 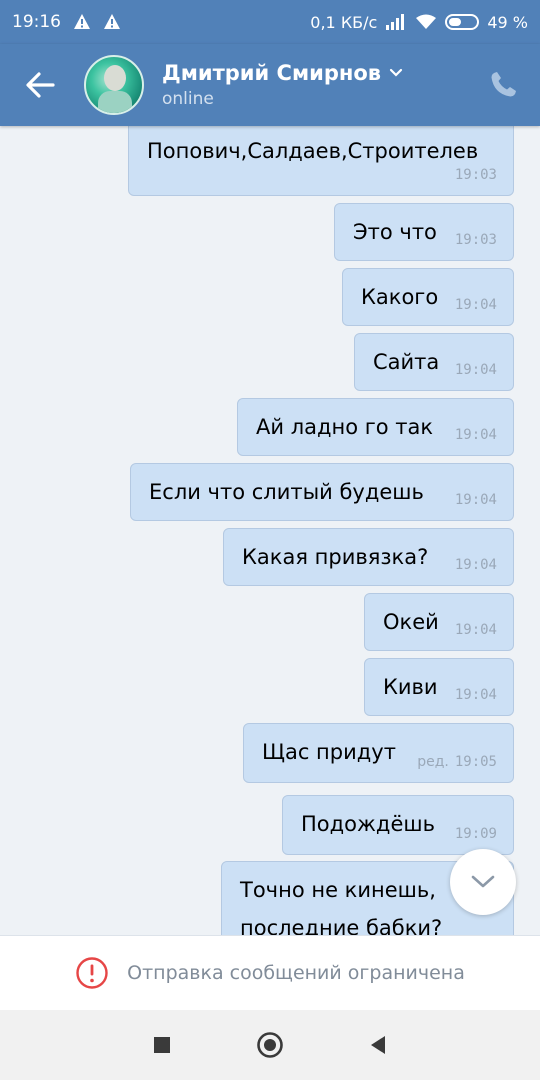 I want to click on message-bubble: Подождёшь 19:09, so click(x=398, y=825).